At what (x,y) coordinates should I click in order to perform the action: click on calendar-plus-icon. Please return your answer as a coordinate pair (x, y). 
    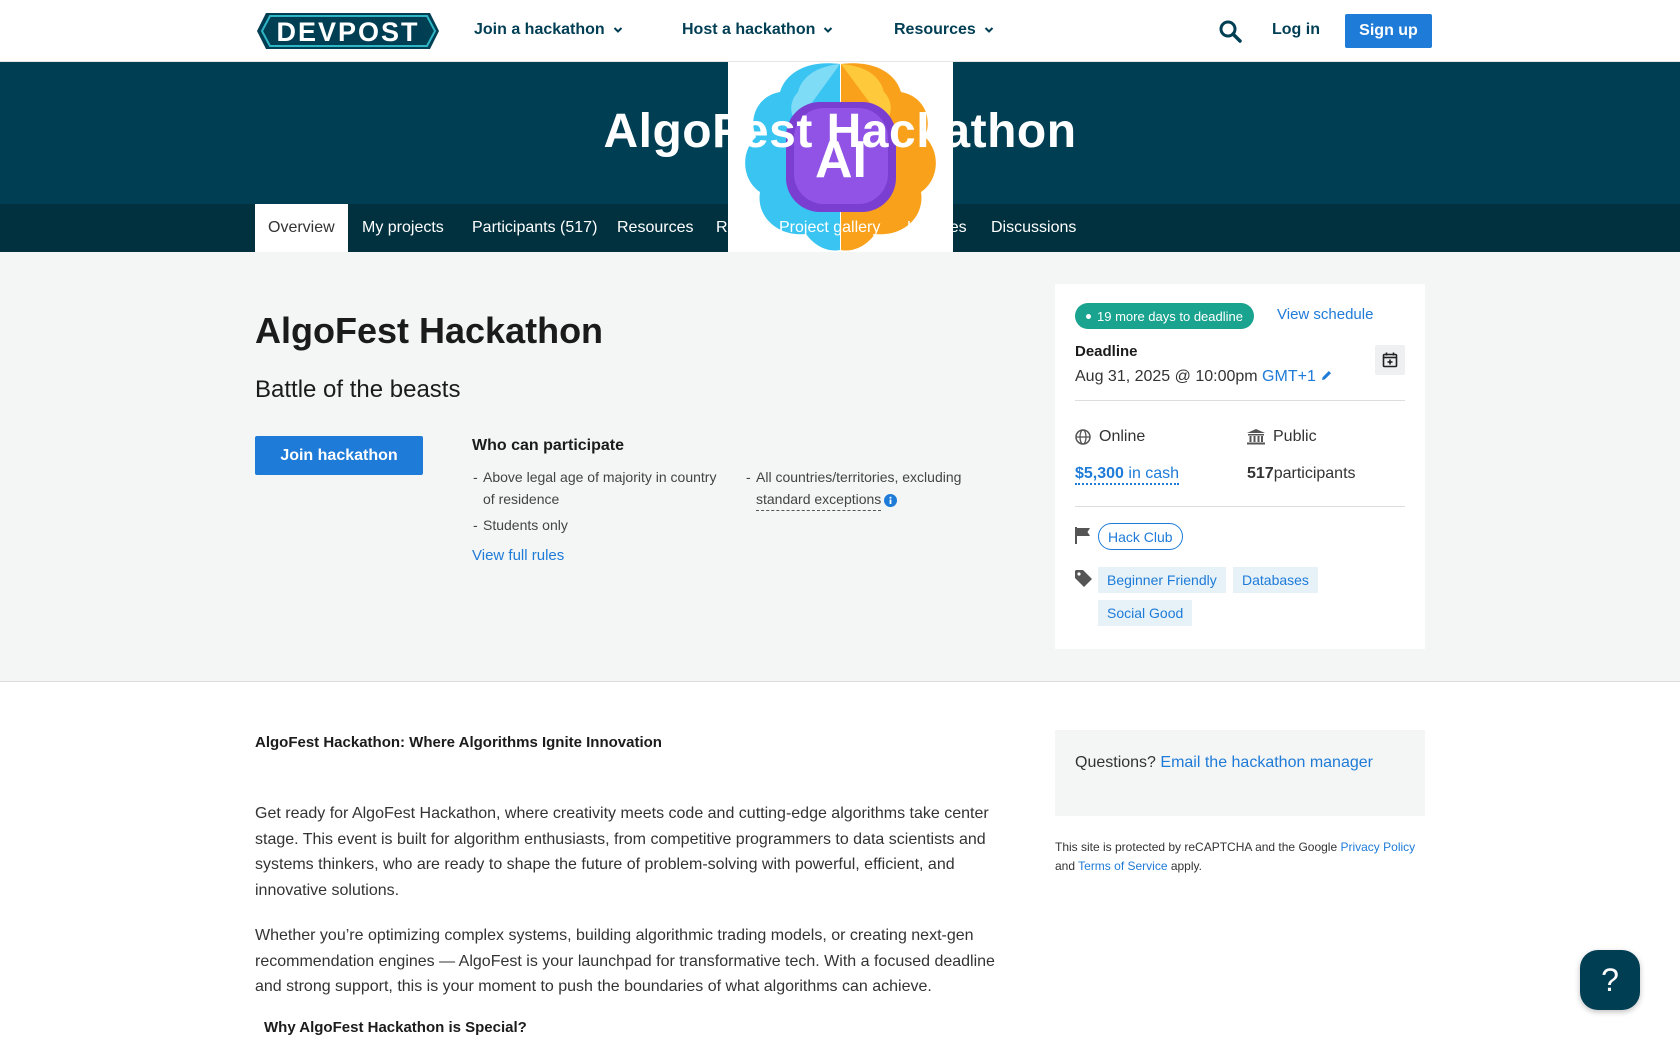
    Looking at the image, I should click on (1390, 360).